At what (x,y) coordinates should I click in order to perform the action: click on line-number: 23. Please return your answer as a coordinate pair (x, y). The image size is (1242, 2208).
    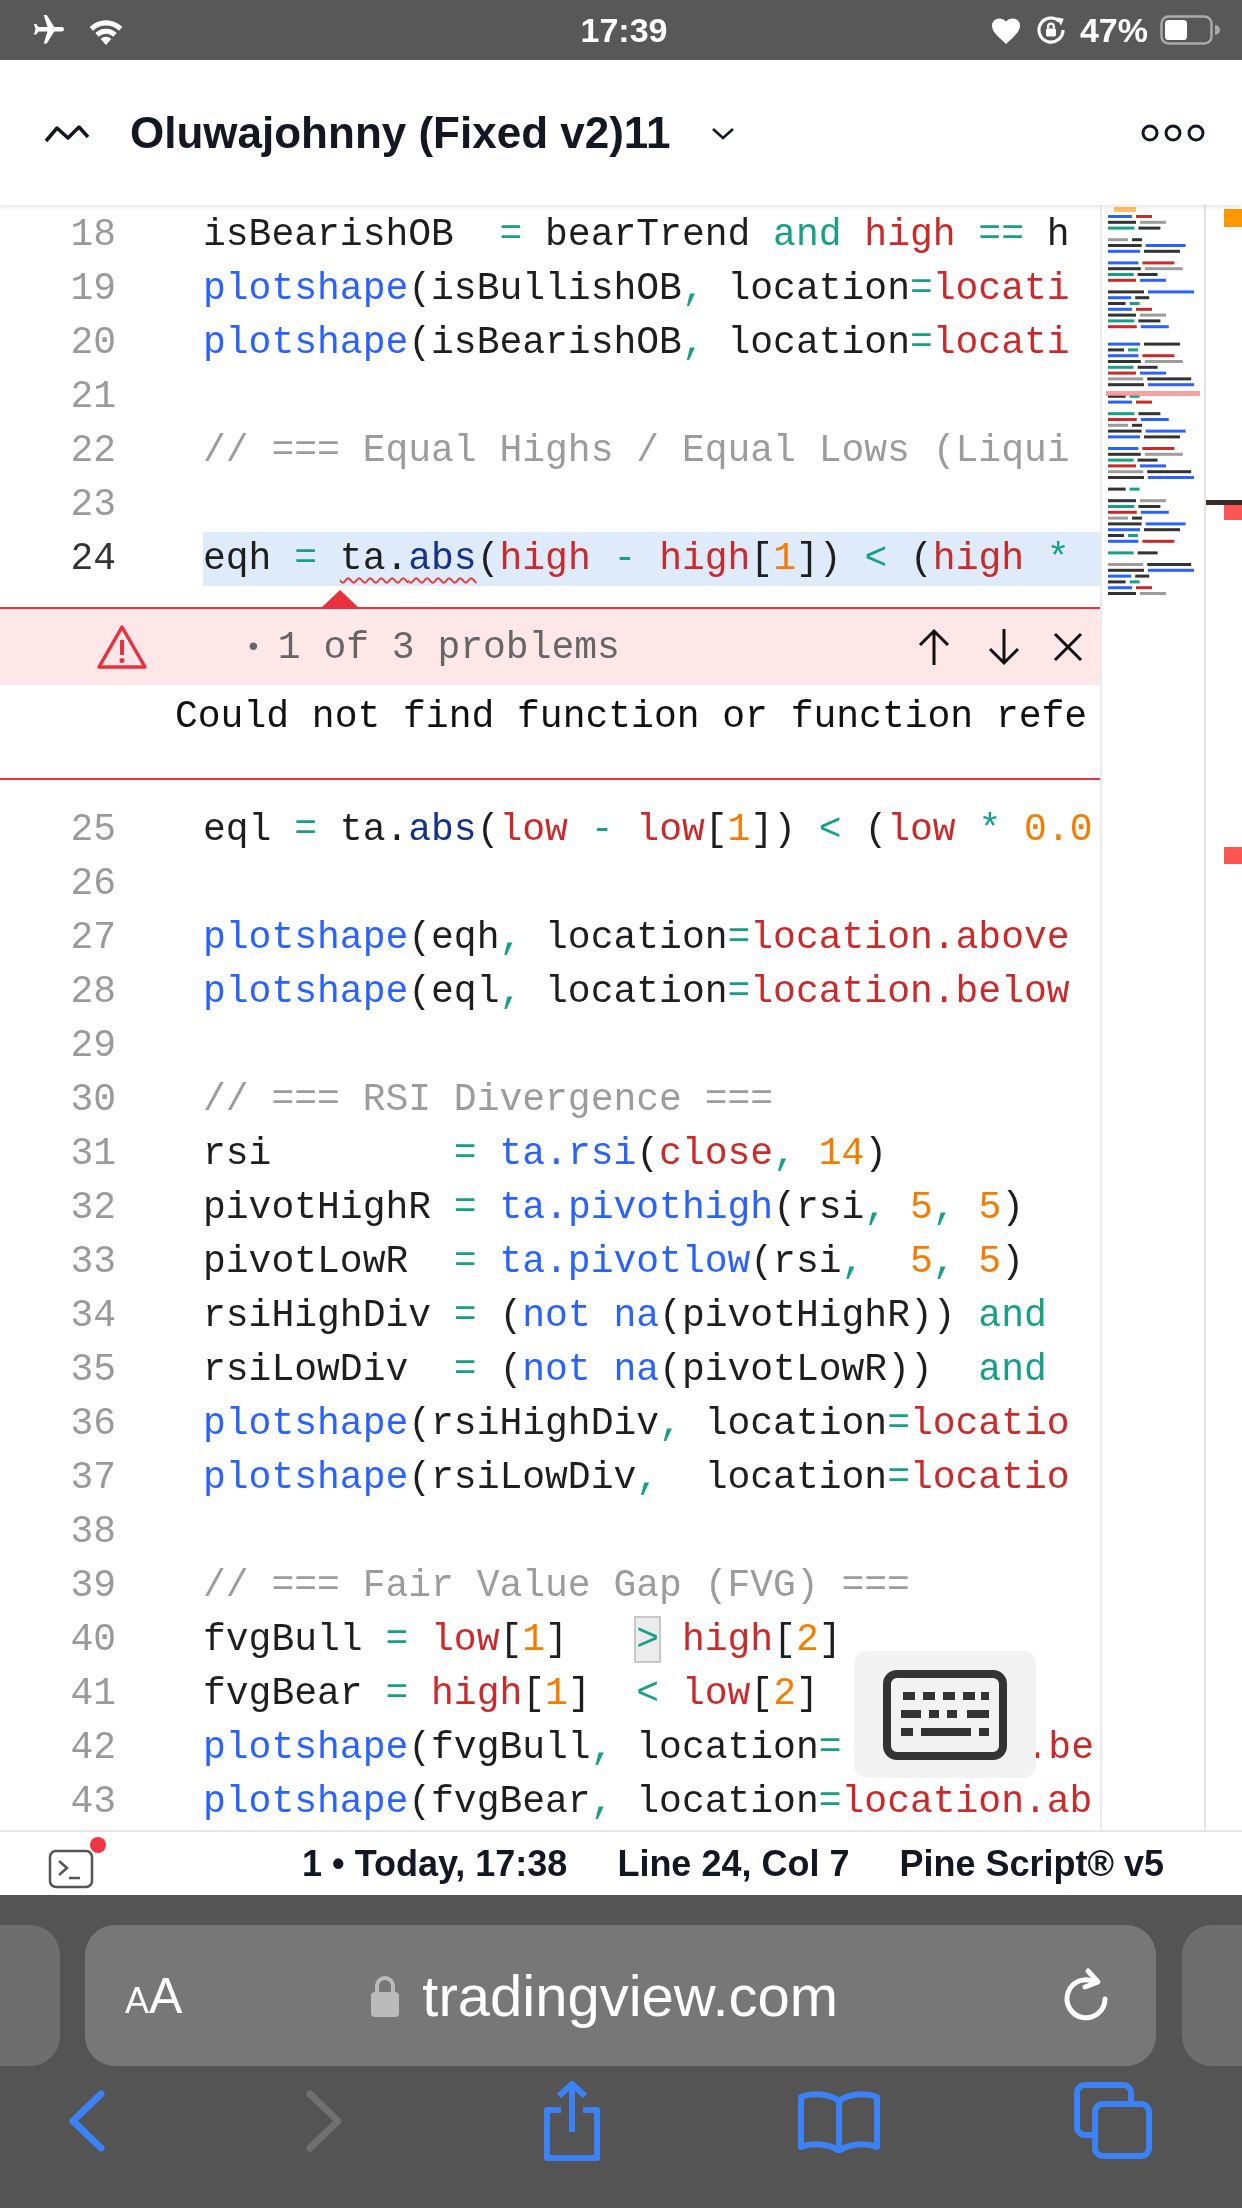
    Looking at the image, I should click on (92, 505).